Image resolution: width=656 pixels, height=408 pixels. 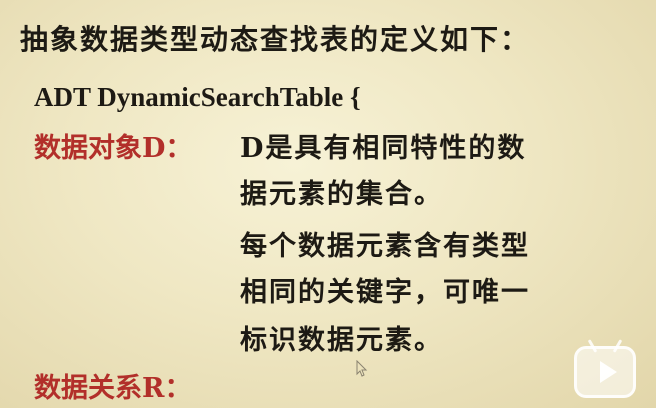 What do you see at coordinates (341, 340) in the screenshot?
I see `data-object-line: 标识数据元素。` at bounding box center [341, 340].